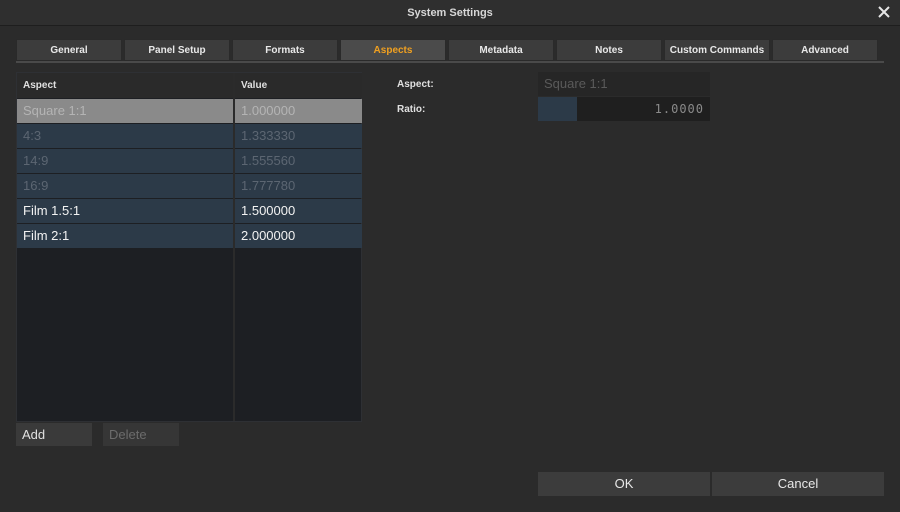 The image size is (900, 512). I want to click on tab-advanced: Advanced, so click(825, 50).